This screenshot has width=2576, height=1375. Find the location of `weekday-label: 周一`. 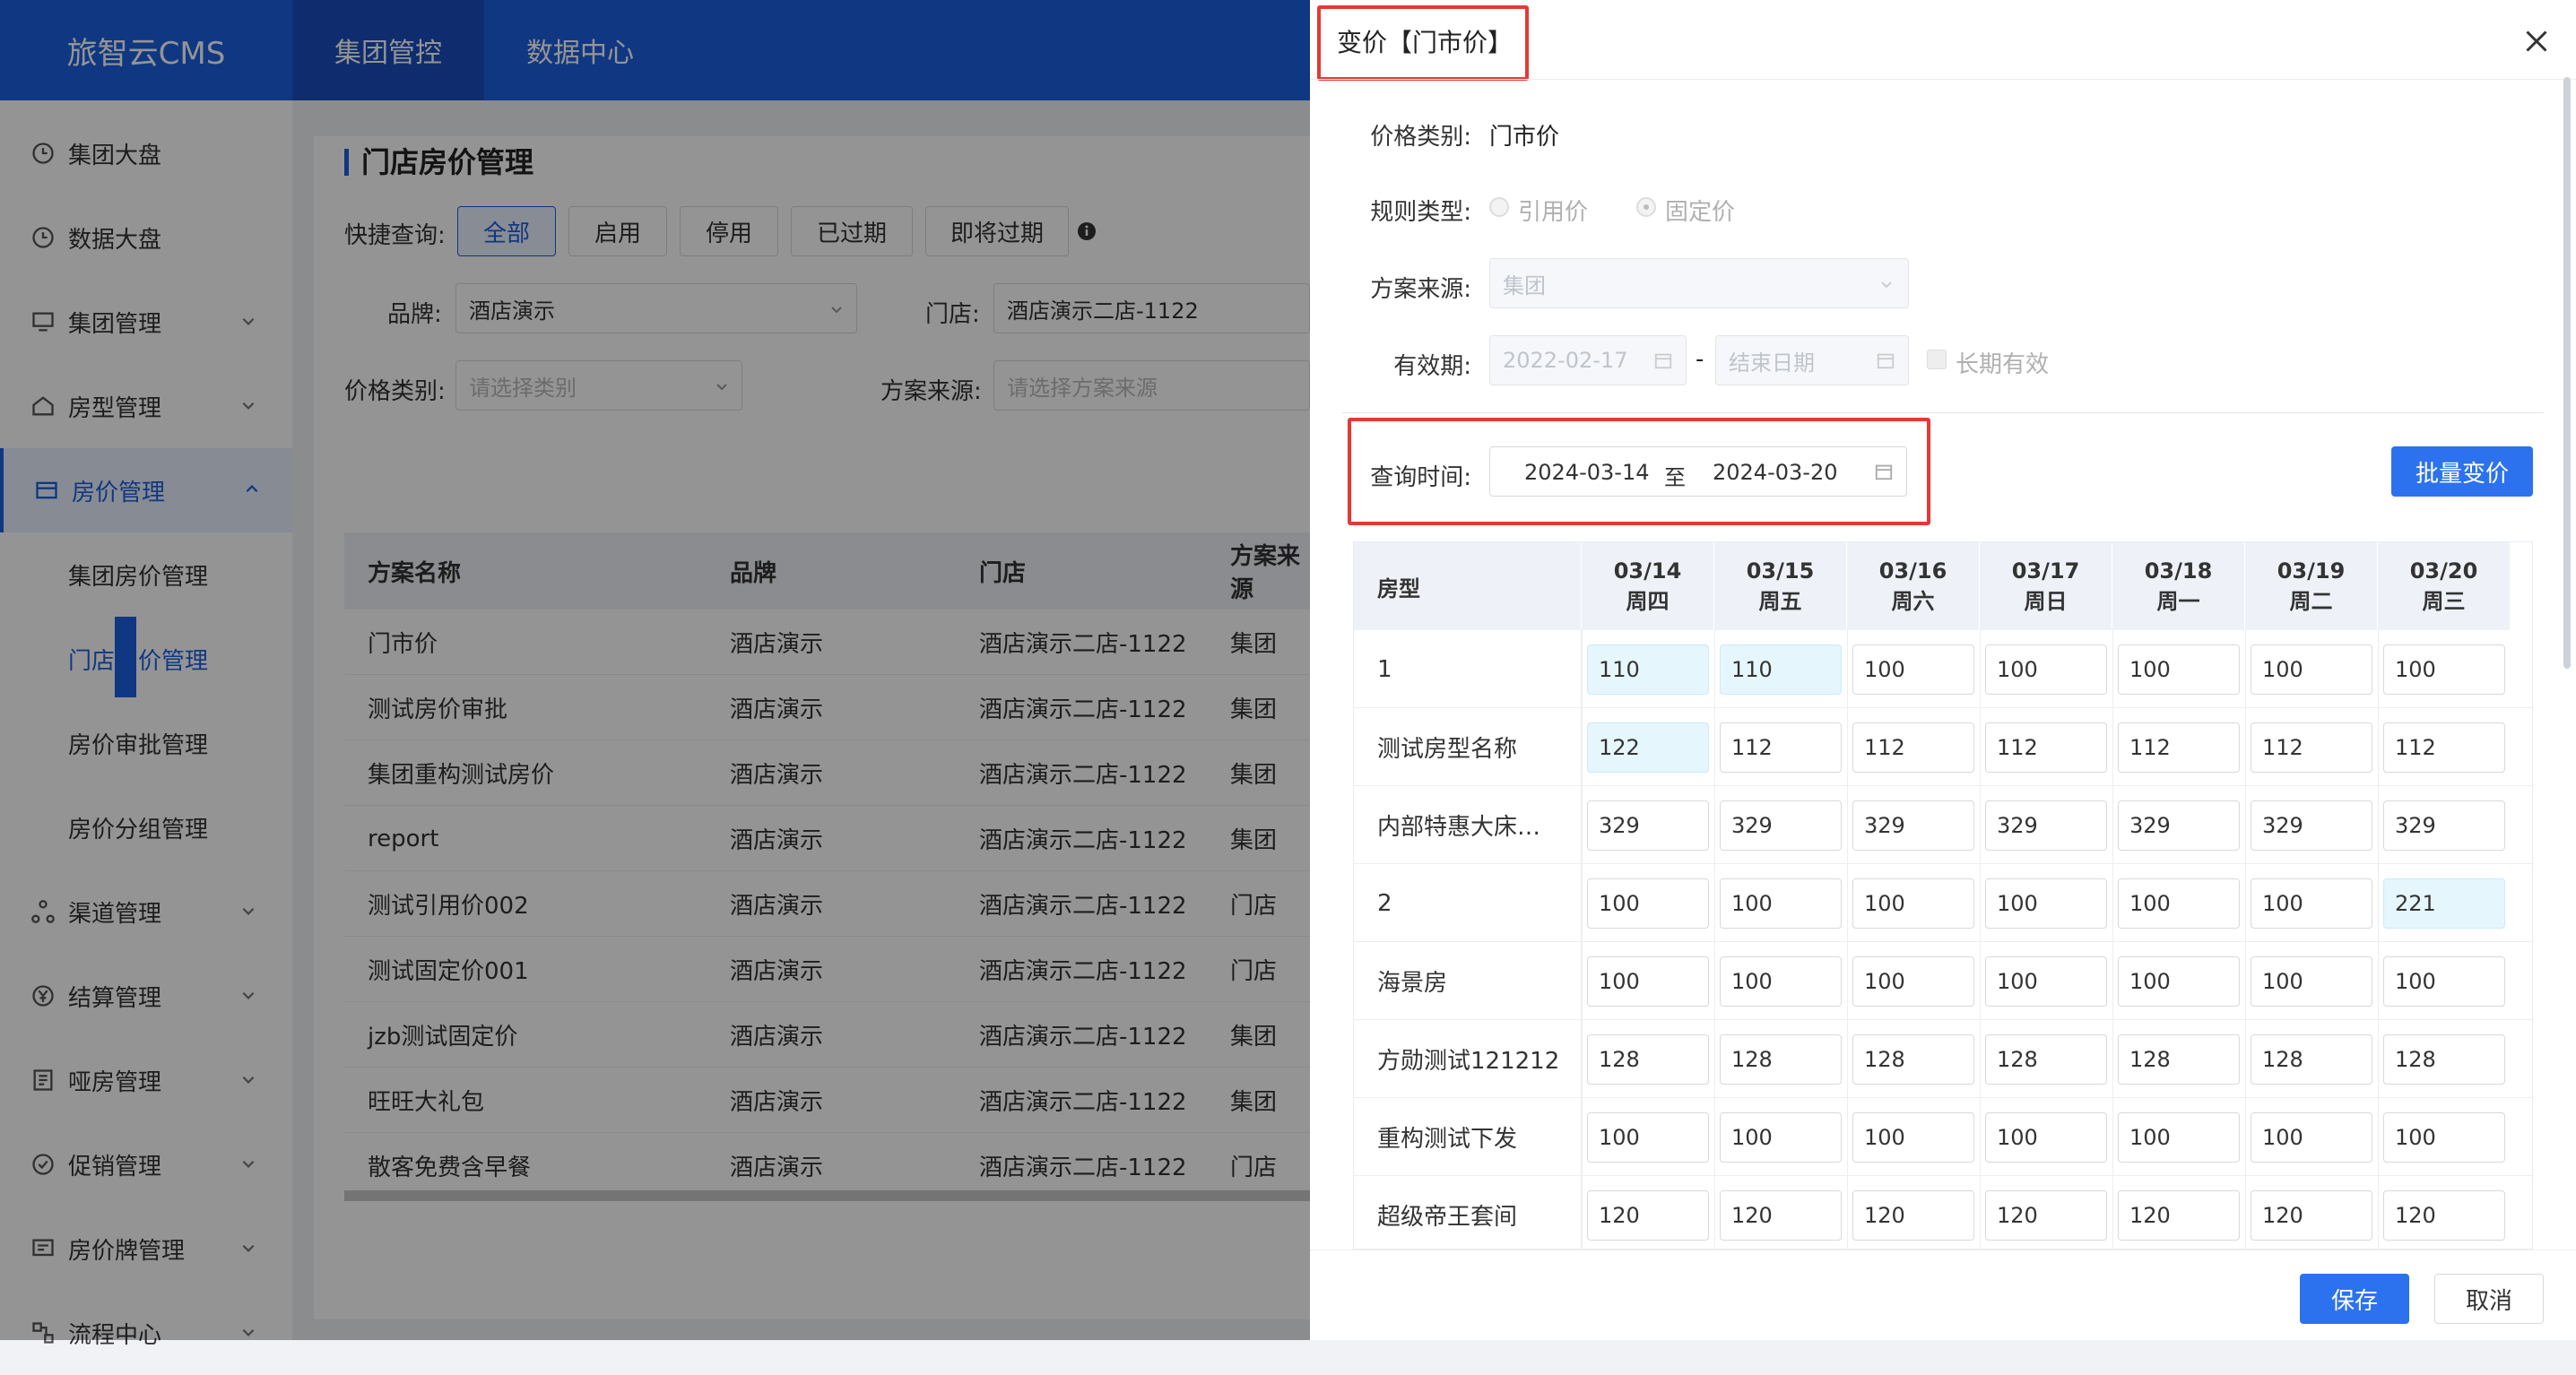

weekday-label: 周一 is located at coordinates (2178, 601).